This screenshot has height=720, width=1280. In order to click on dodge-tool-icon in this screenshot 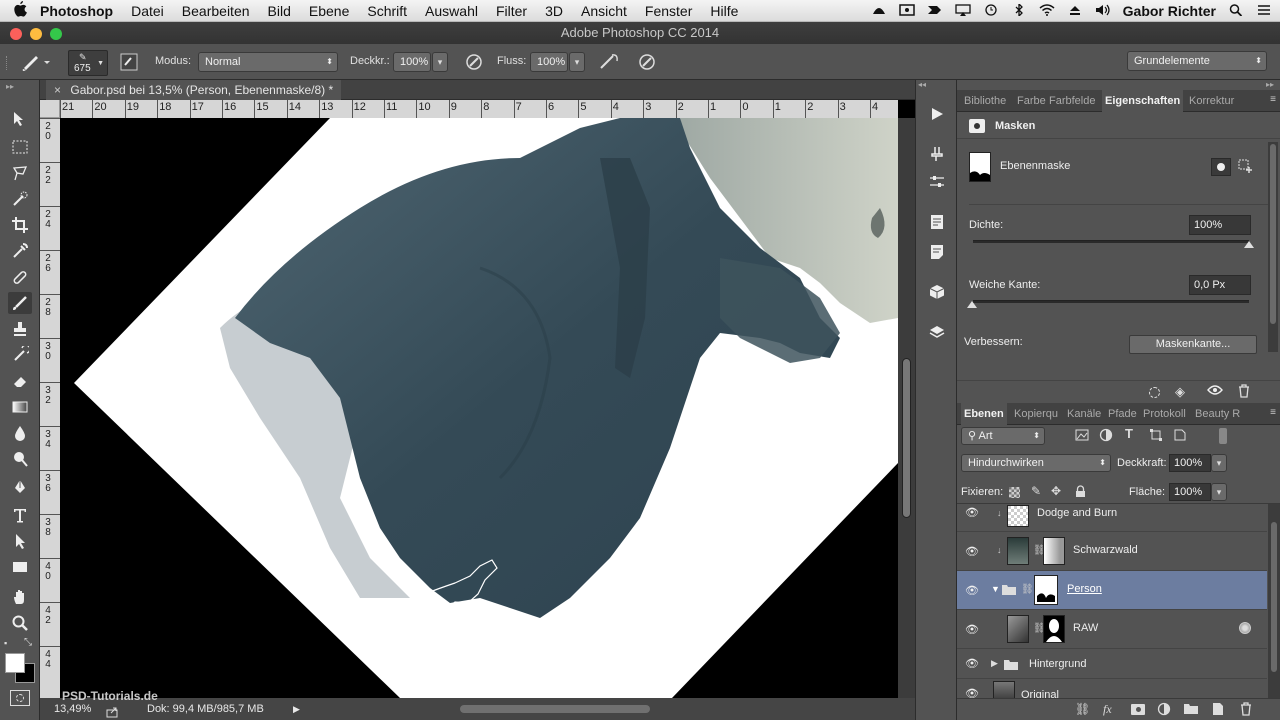, I will do `click(20, 459)`.